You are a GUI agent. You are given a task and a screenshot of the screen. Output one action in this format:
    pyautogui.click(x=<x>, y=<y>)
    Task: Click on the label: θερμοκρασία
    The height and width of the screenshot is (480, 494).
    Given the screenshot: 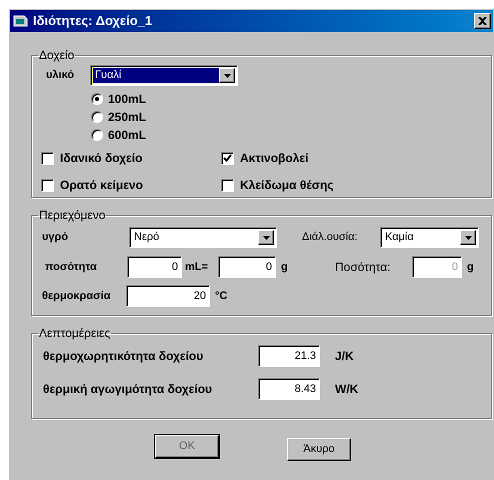 What is the action you would take?
    pyautogui.click(x=77, y=296)
    